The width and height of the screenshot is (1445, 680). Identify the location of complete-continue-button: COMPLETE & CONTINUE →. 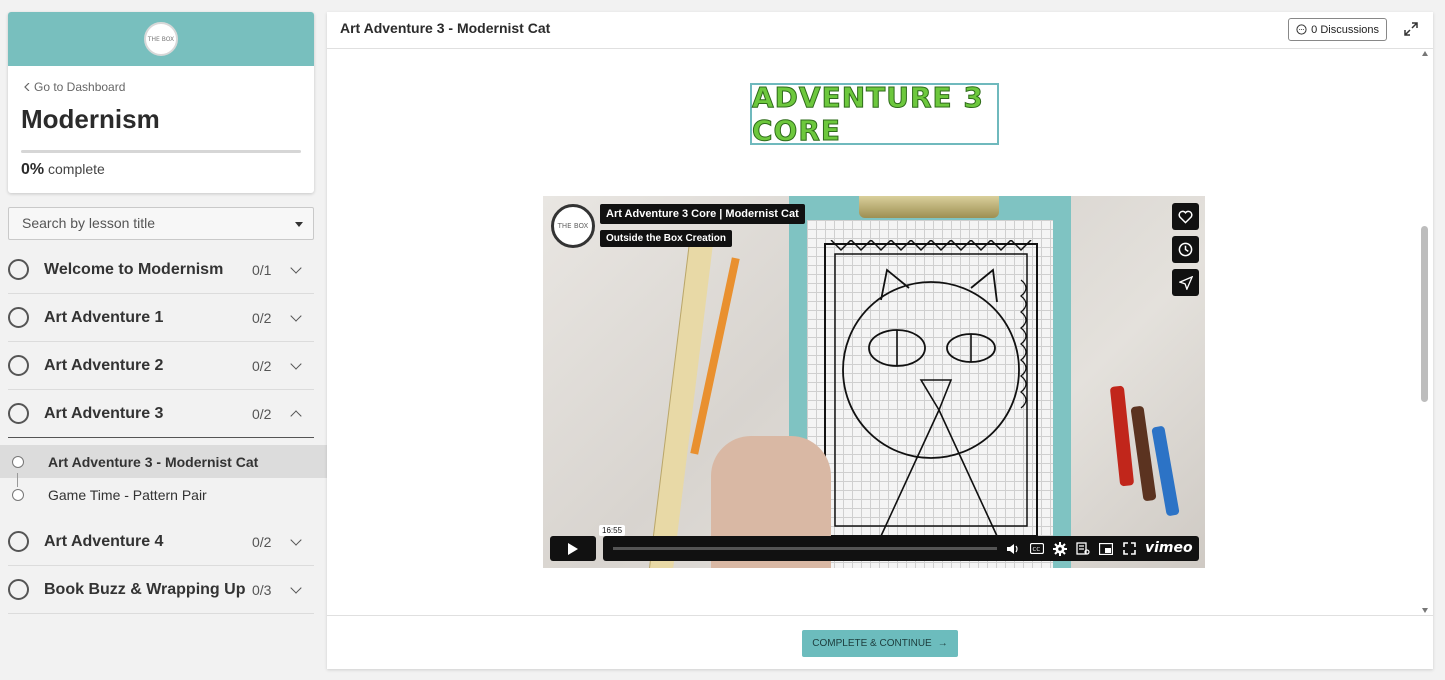
(880, 643).